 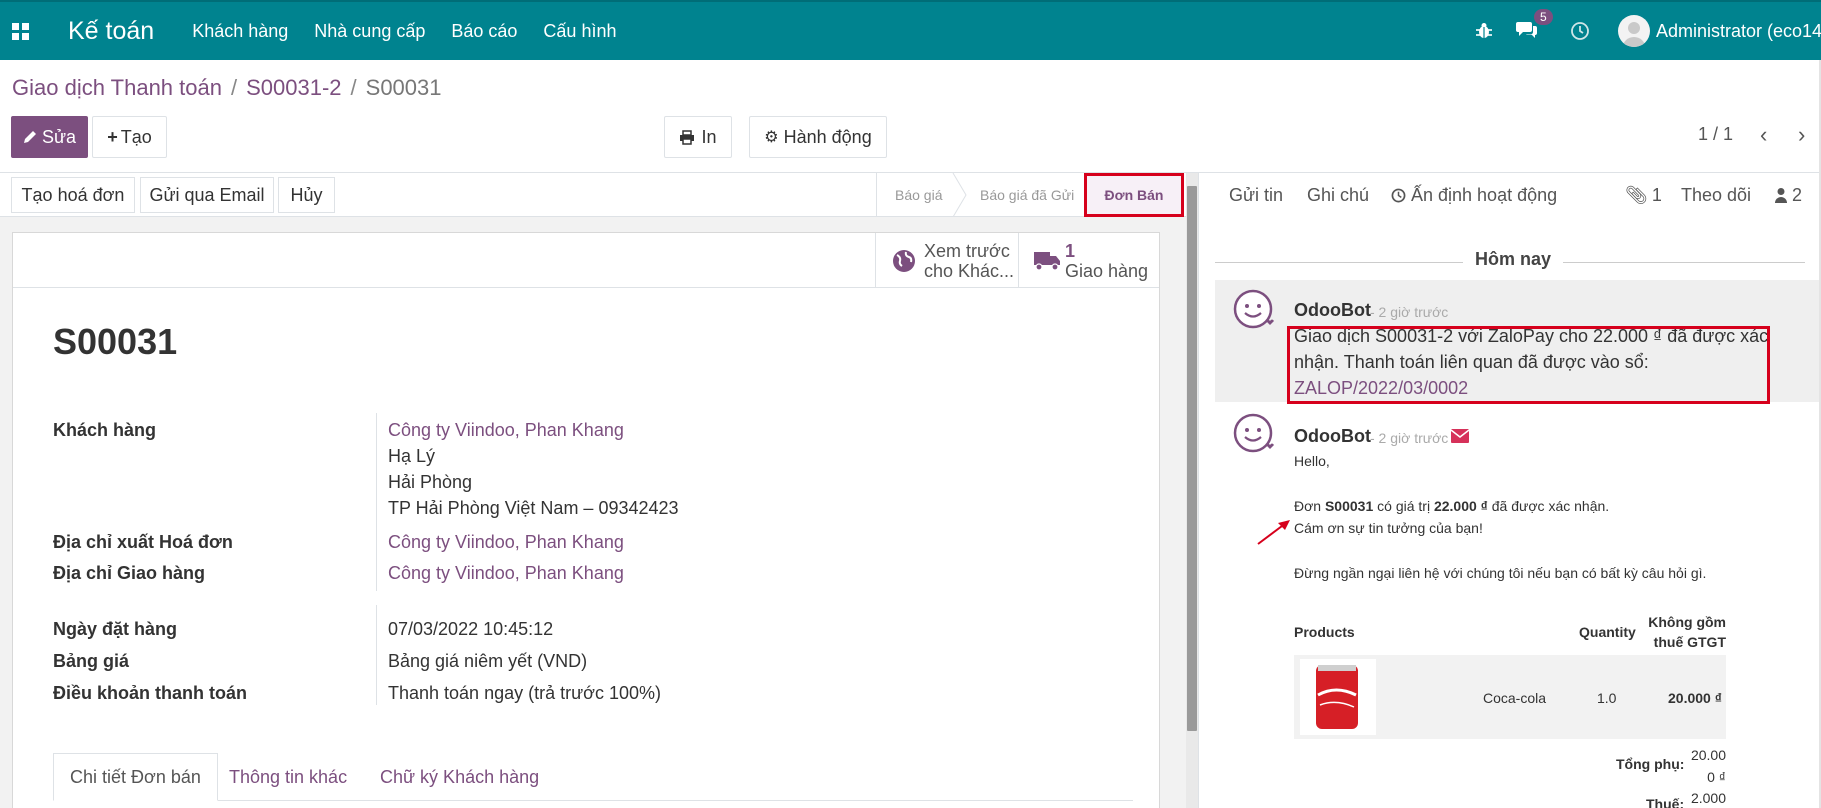 I want to click on smart-button-box: Xem trước cho Khác... 1 Giao hàng, so click(x=586, y=260).